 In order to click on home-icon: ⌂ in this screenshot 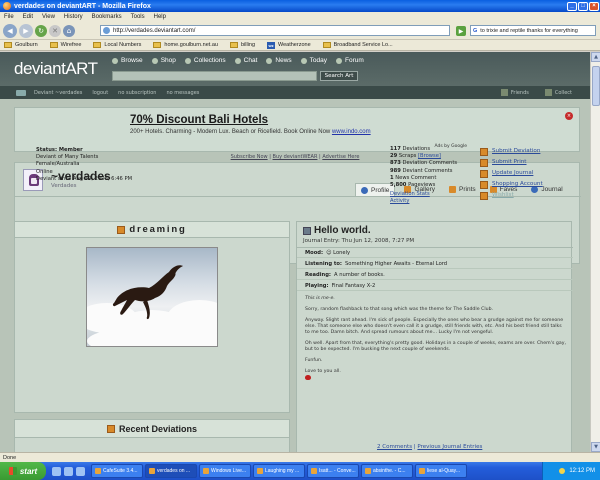, I will do `click(69, 30)`.